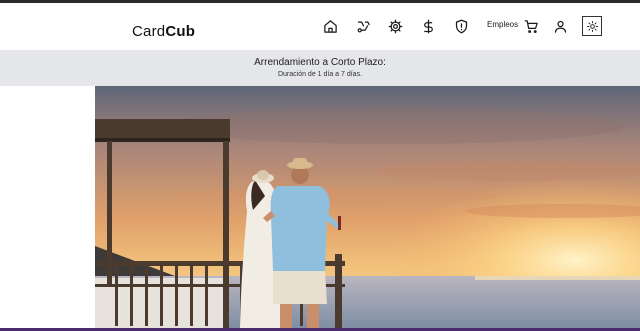 The height and width of the screenshot is (331, 640). Describe the element at coordinates (531, 26) in the screenshot. I see `cart-icon` at that location.